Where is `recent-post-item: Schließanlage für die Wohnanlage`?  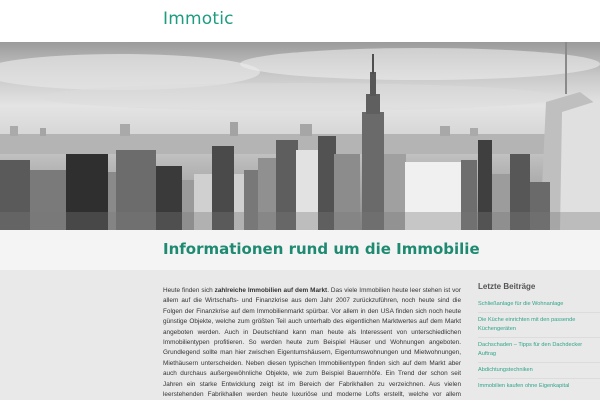
recent-post-item: Schließanlage für die Wohnanlage is located at coordinates (539, 304).